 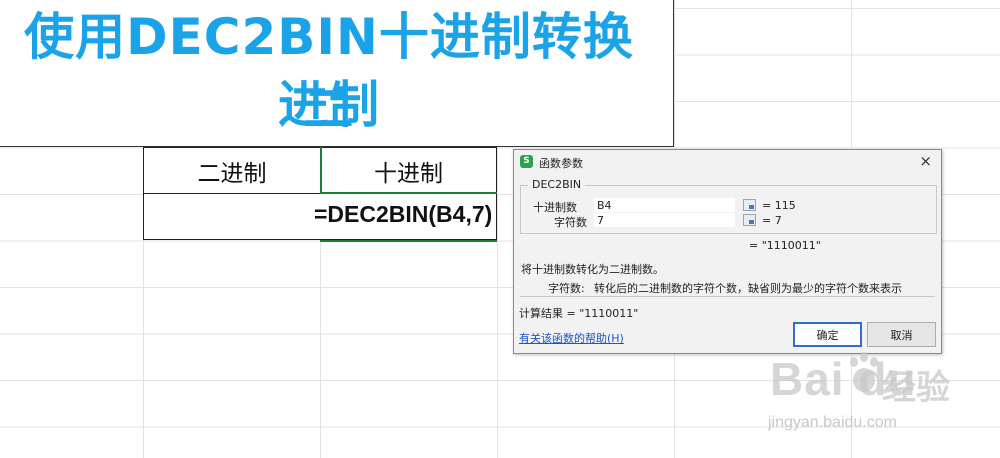 What do you see at coordinates (403, 214) in the screenshot?
I see `formula-text: =DEC2BIN(B4,7)` at bounding box center [403, 214].